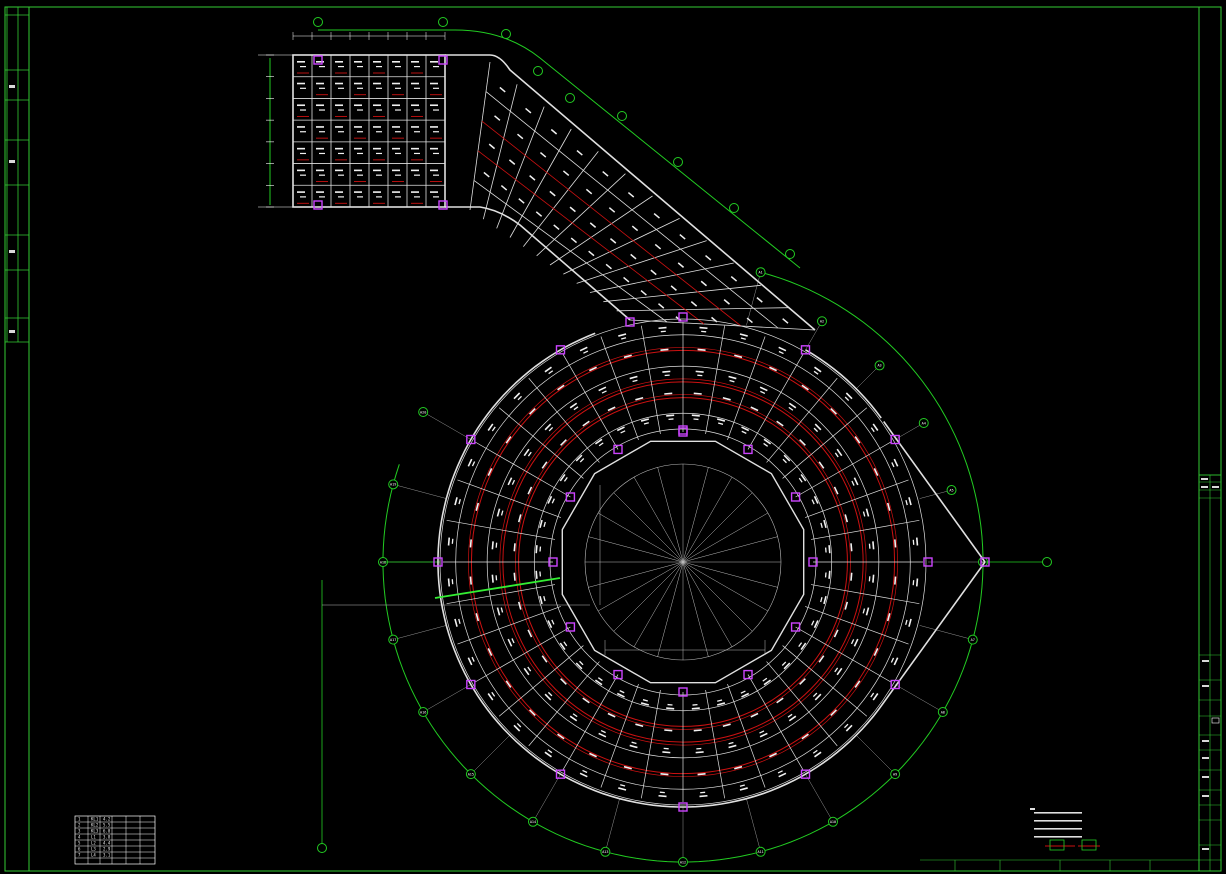  Describe the element at coordinates (924, 423) in the screenshot. I see `axis-bubble-label: A4` at that location.